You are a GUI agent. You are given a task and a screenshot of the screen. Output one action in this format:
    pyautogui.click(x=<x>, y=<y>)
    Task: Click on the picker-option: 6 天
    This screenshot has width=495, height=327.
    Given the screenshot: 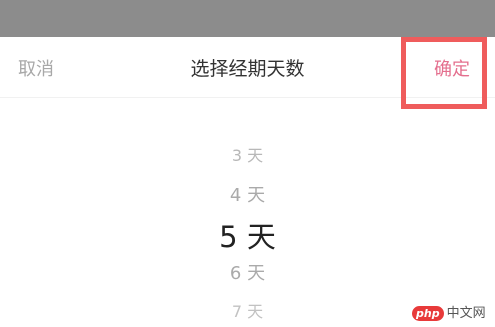 What is the action you would take?
    pyautogui.click(x=247, y=272)
    